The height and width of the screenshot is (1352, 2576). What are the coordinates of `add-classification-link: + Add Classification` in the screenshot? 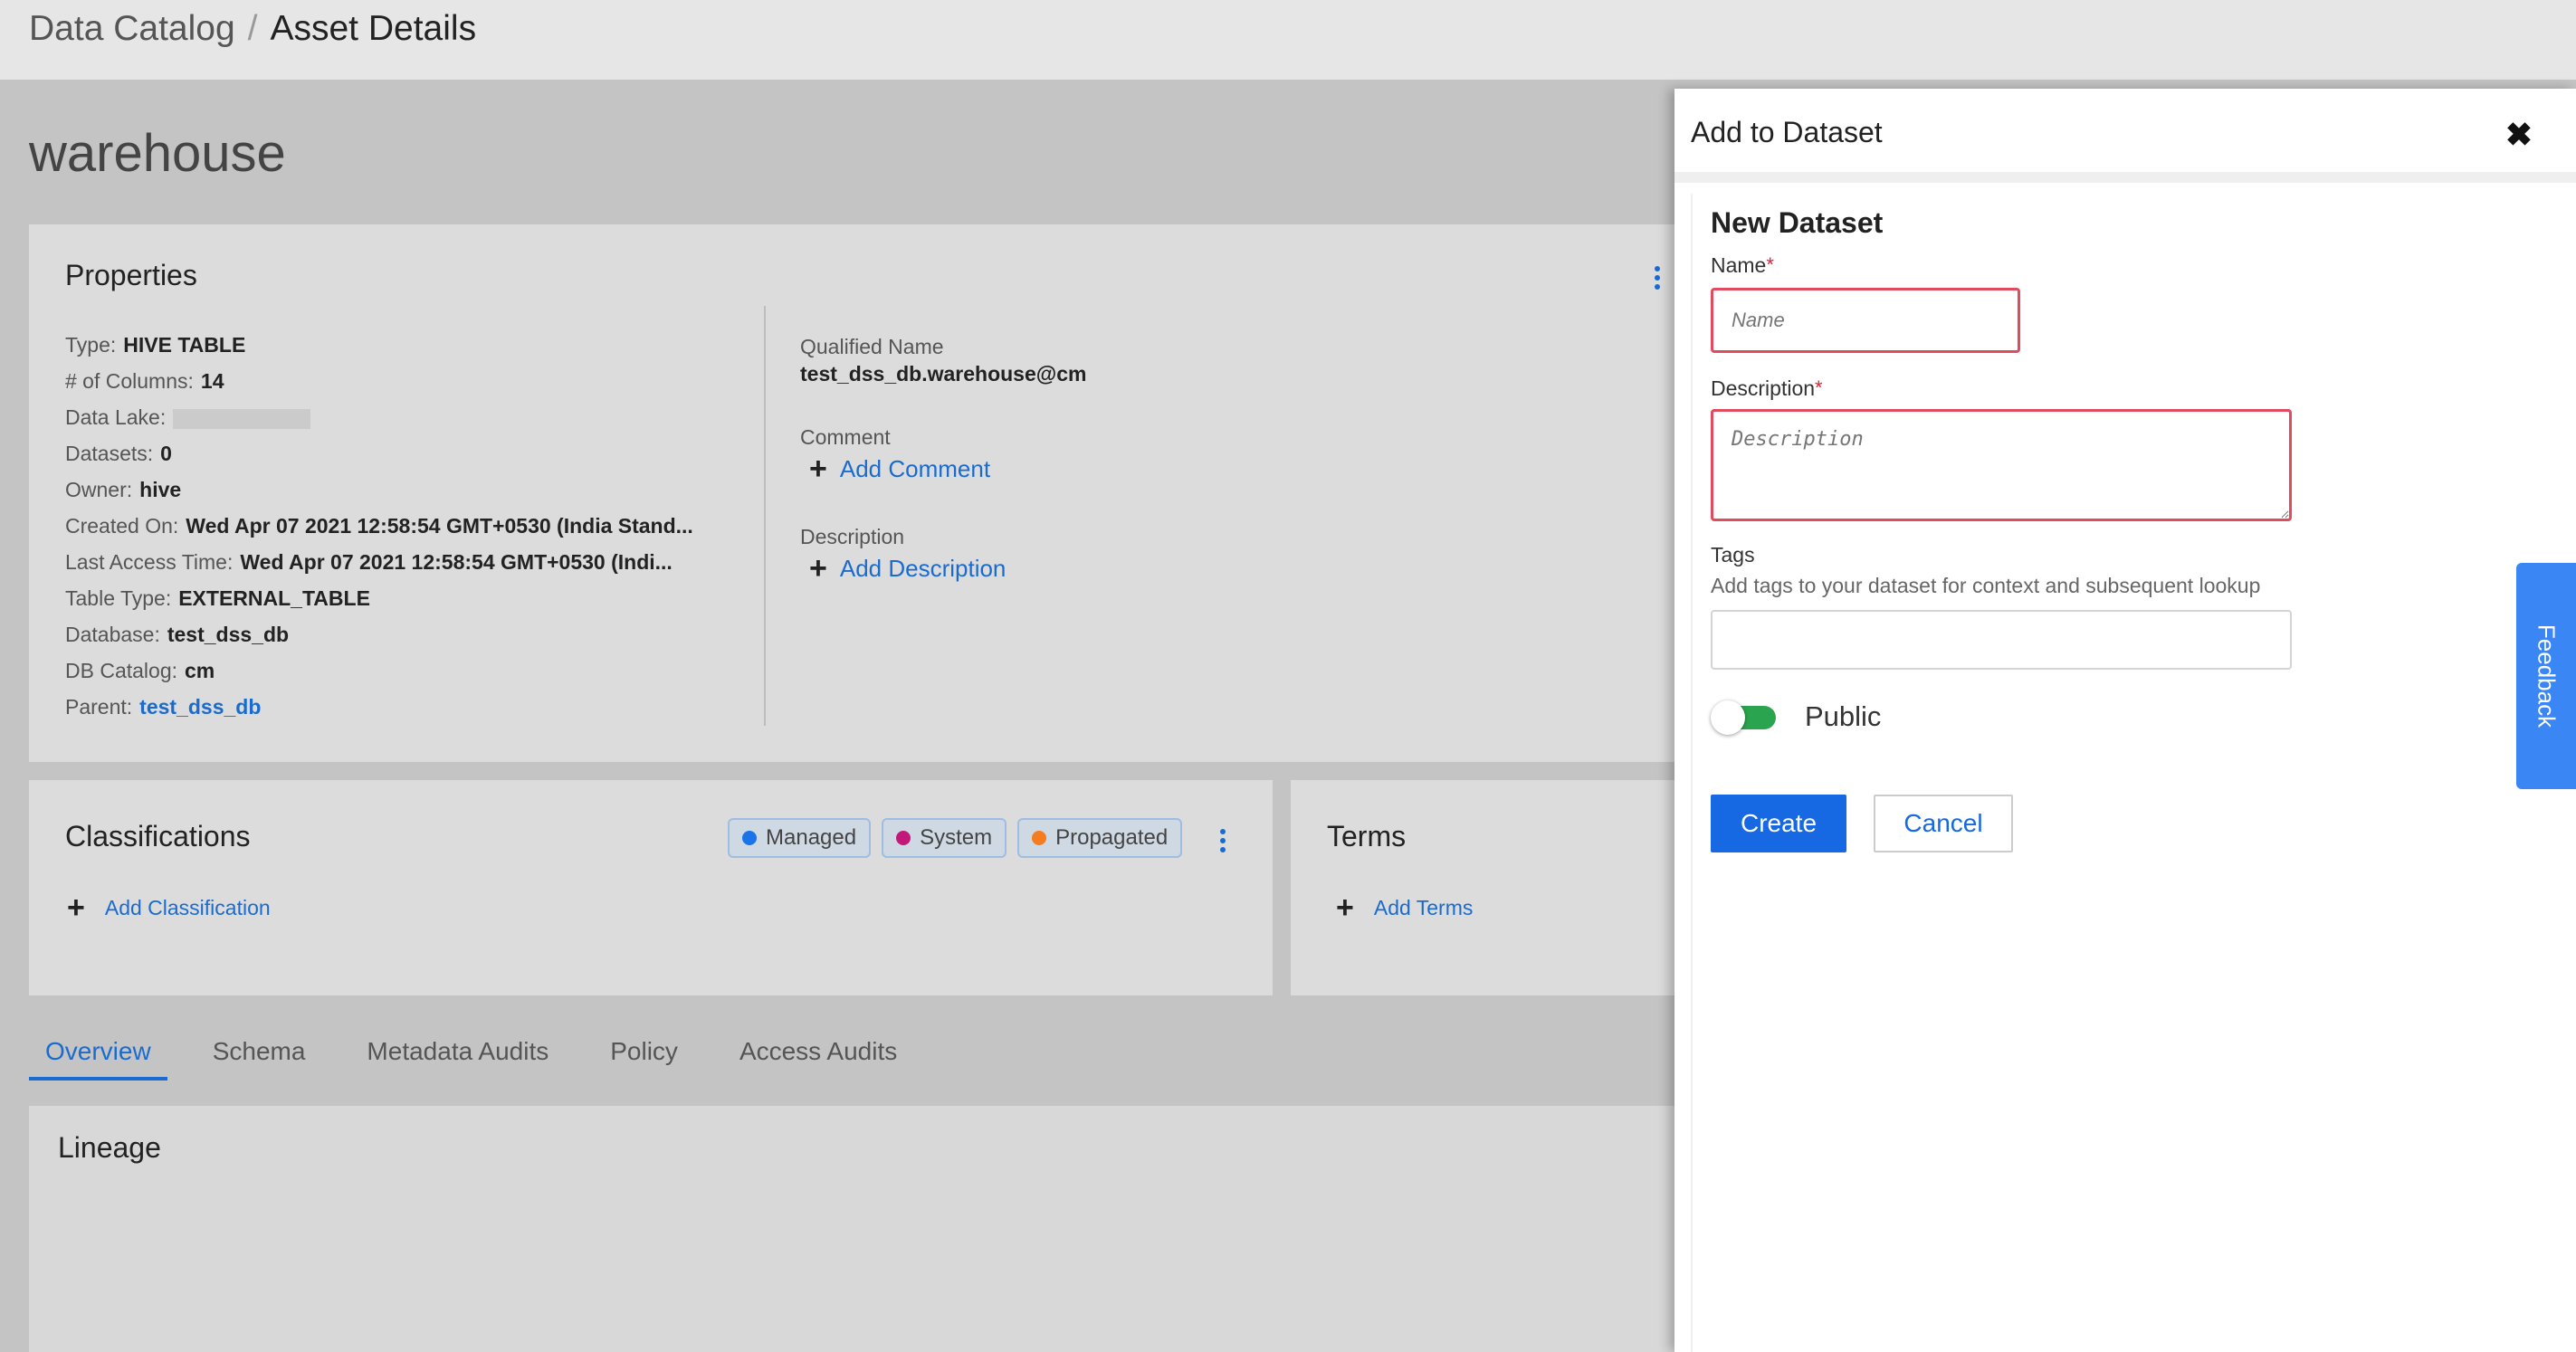 It's located at (169, 907).